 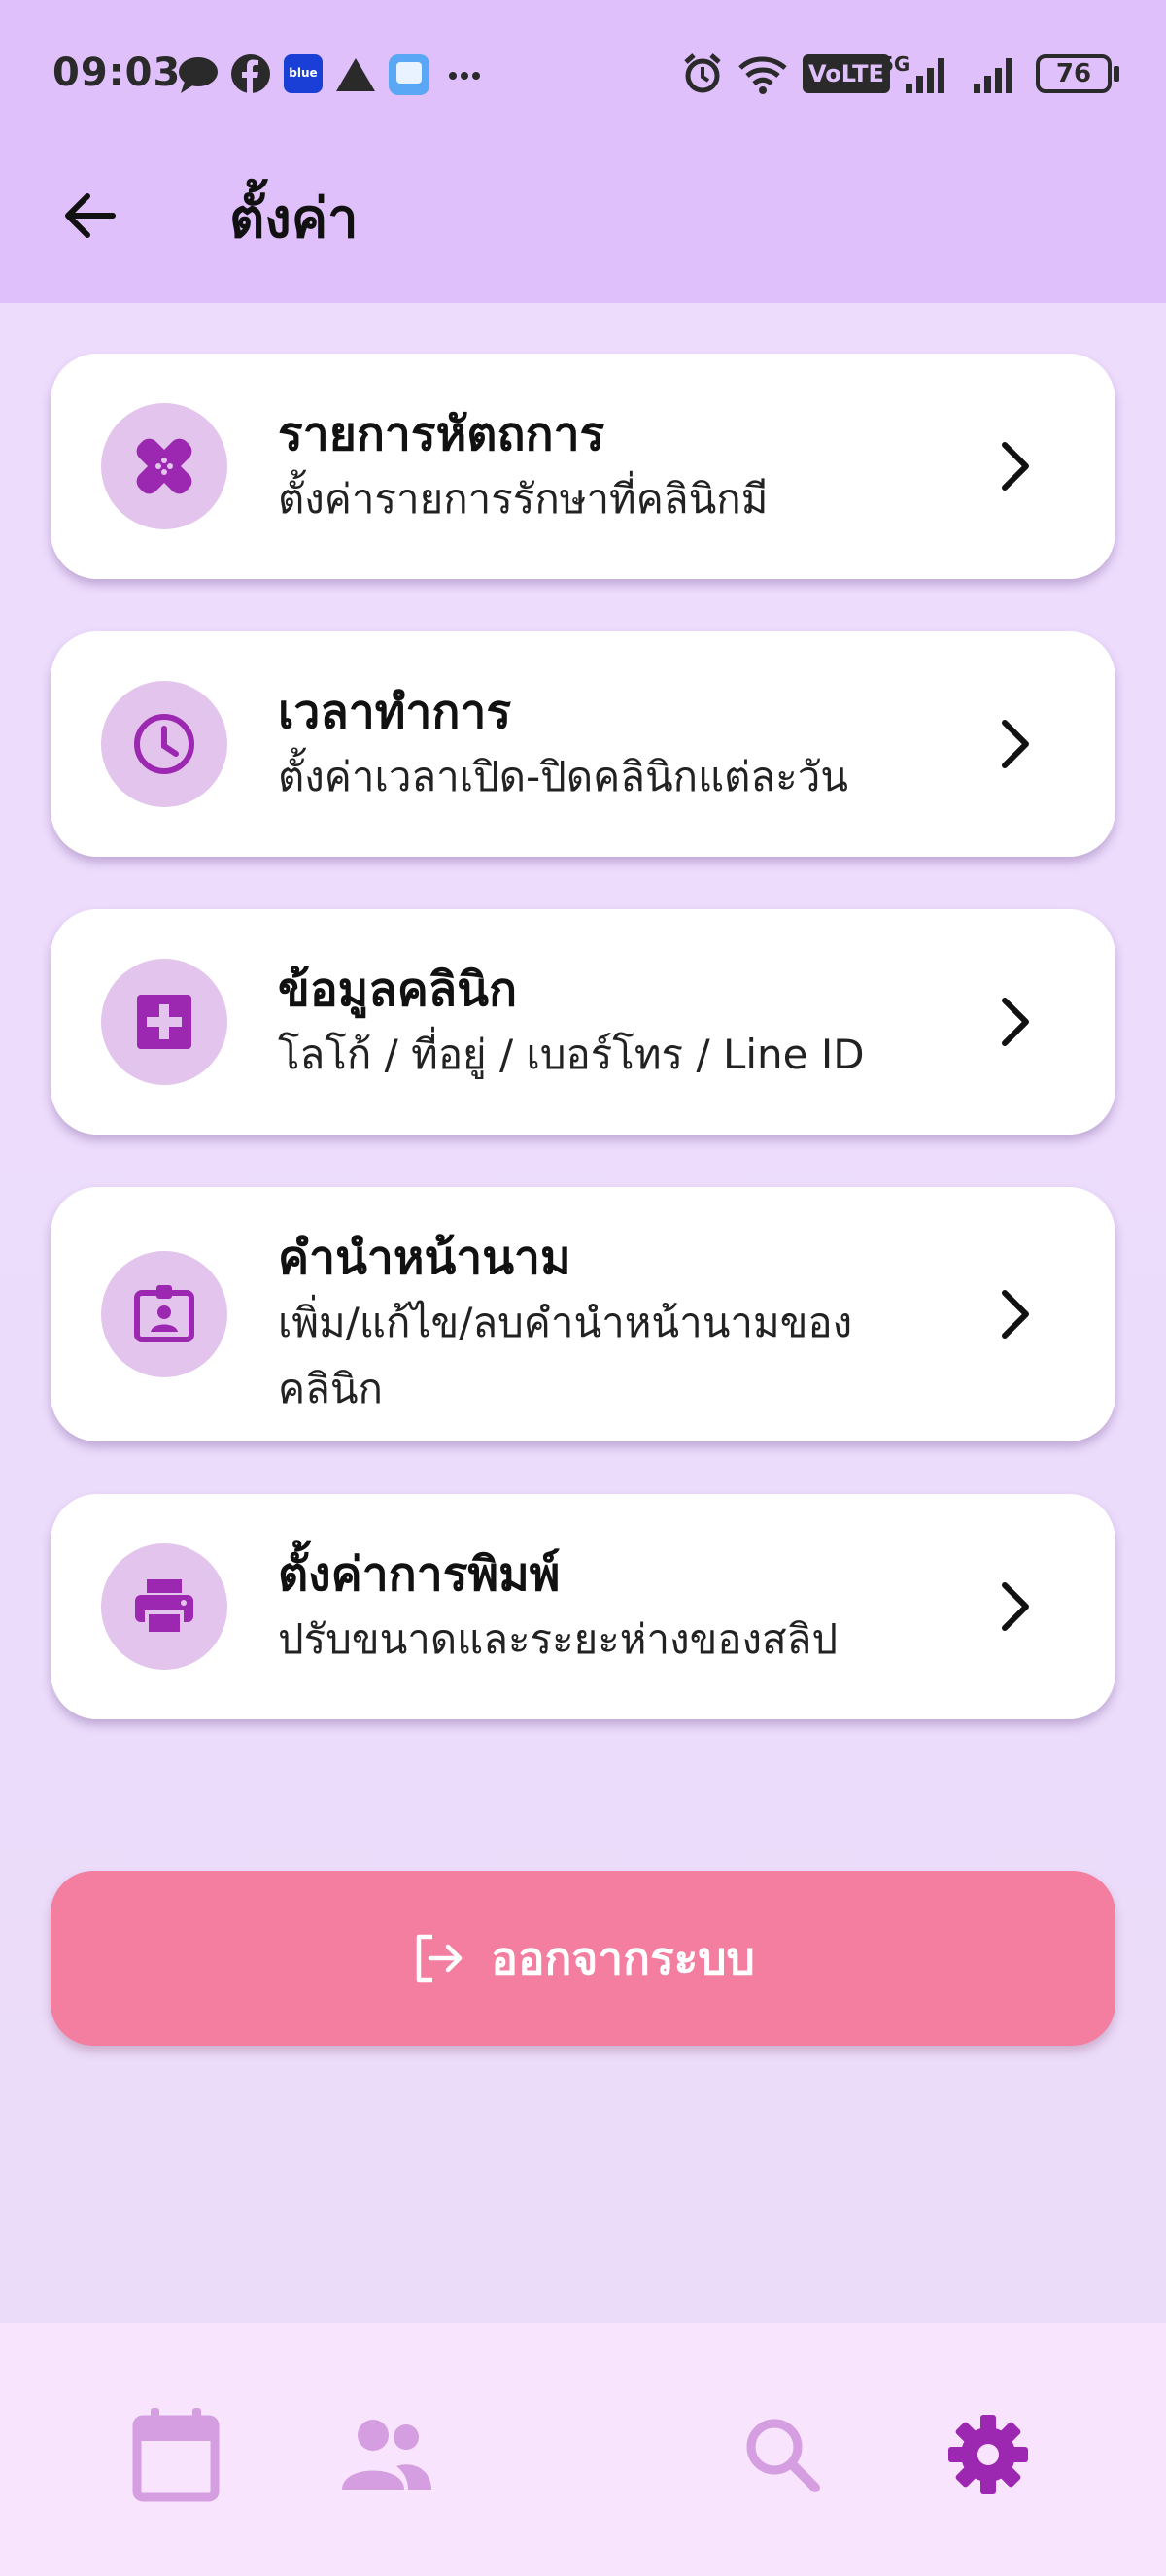 What do you see at coordinates (523, 499) in the screenshot?
I see `menu-item-subtitle: ตั้งค่ารายการรักษาที่คลินิกมี` at bounding box center [523, 499].